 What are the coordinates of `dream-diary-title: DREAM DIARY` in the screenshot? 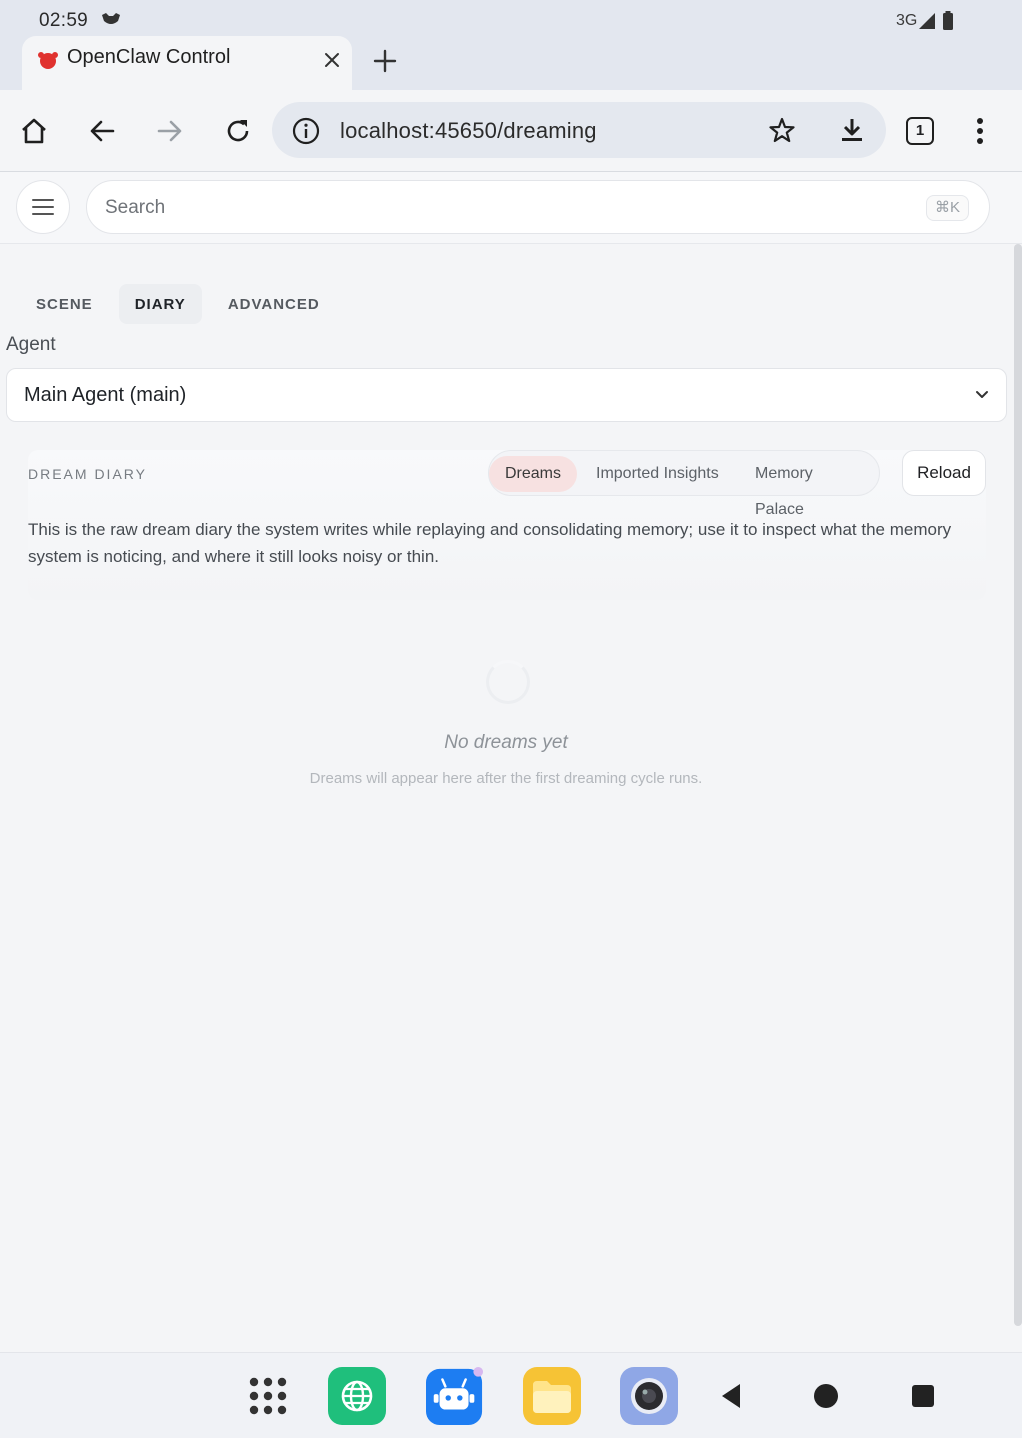 It's located at (87, 474).